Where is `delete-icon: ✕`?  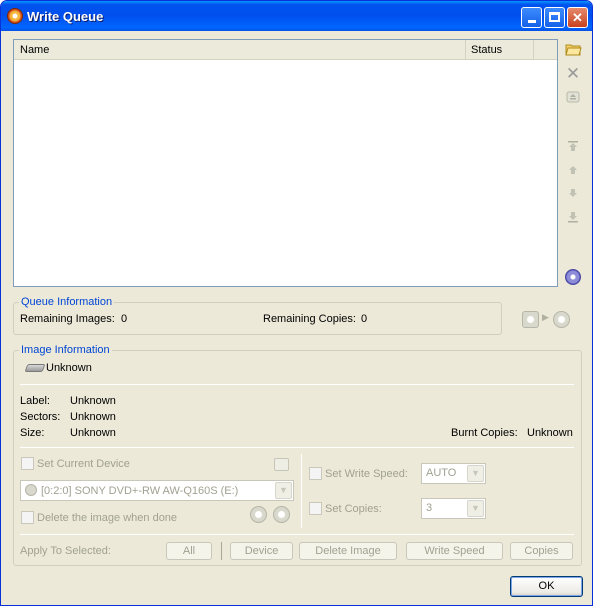 delete-icon: ✕ is located at coordinates (573, 73).